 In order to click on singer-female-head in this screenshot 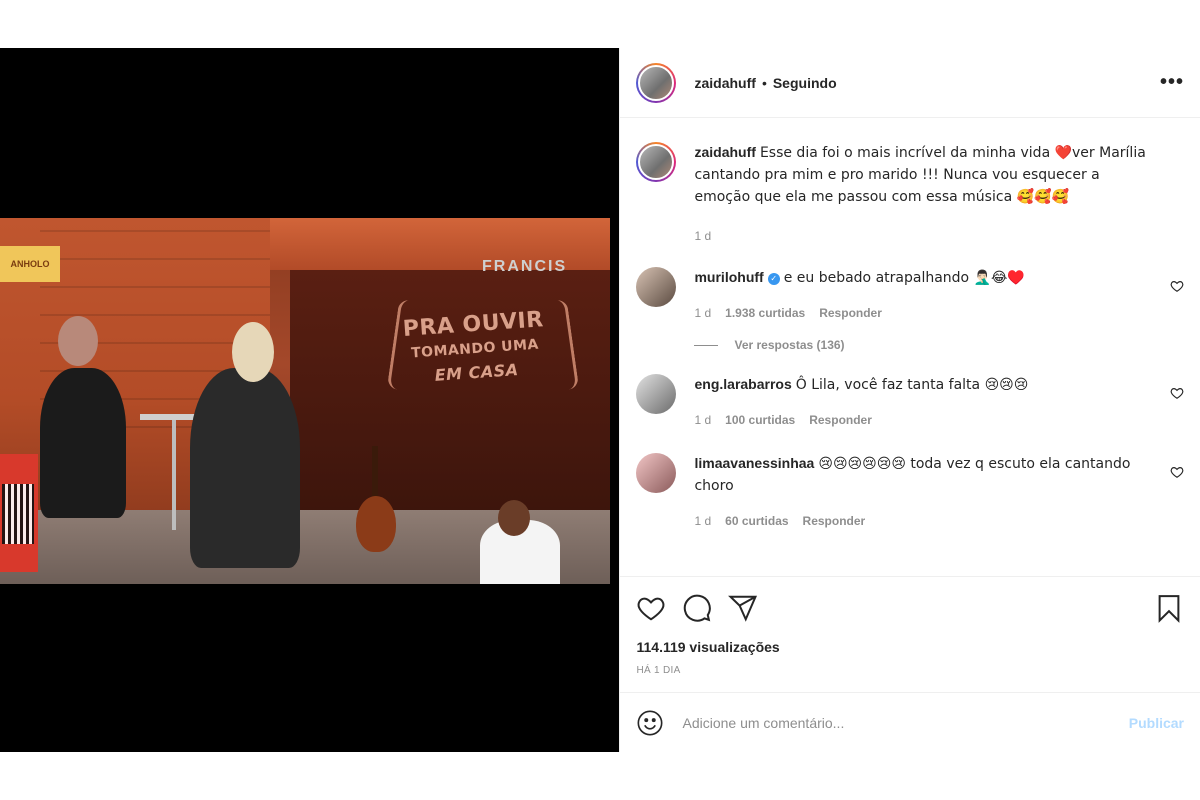, I will do `click(253, 352)`.